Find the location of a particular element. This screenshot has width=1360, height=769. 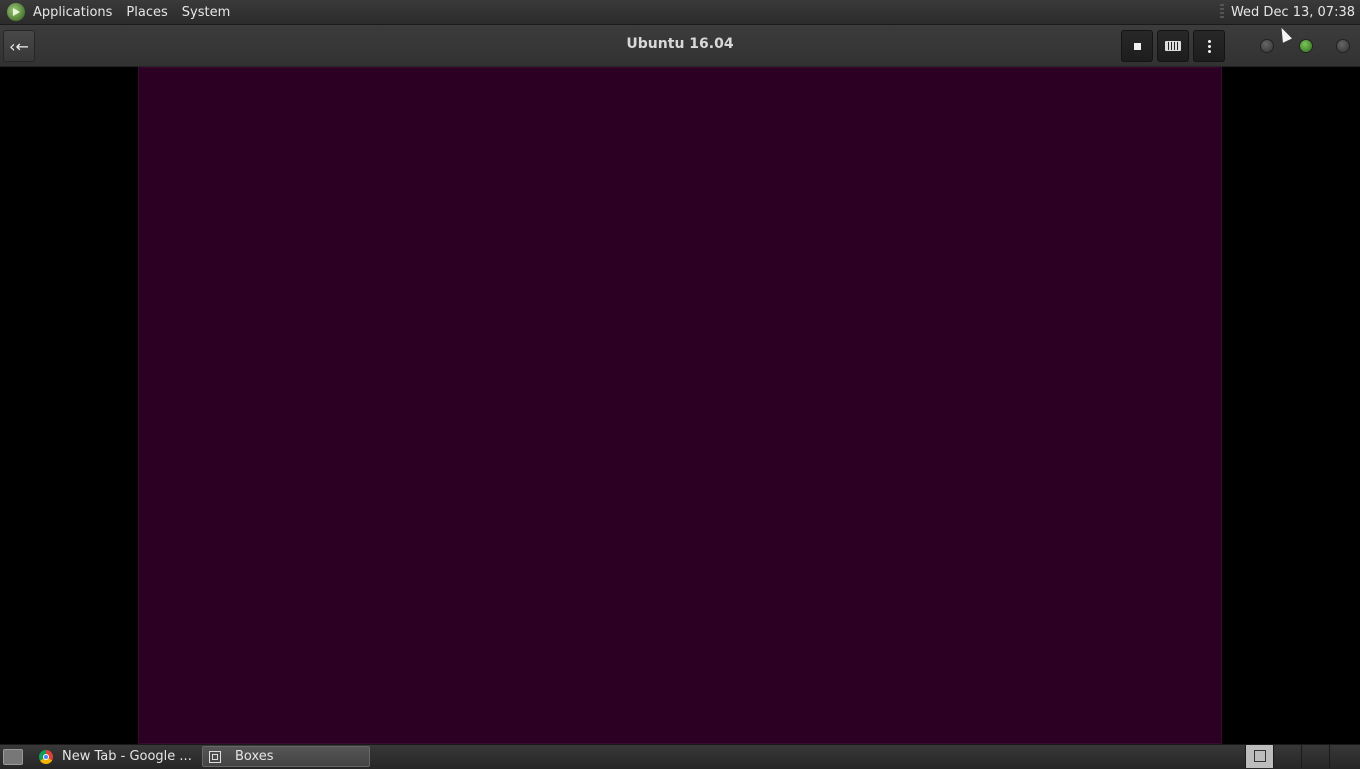

minimize-button is located at coordinates (1267, 46).